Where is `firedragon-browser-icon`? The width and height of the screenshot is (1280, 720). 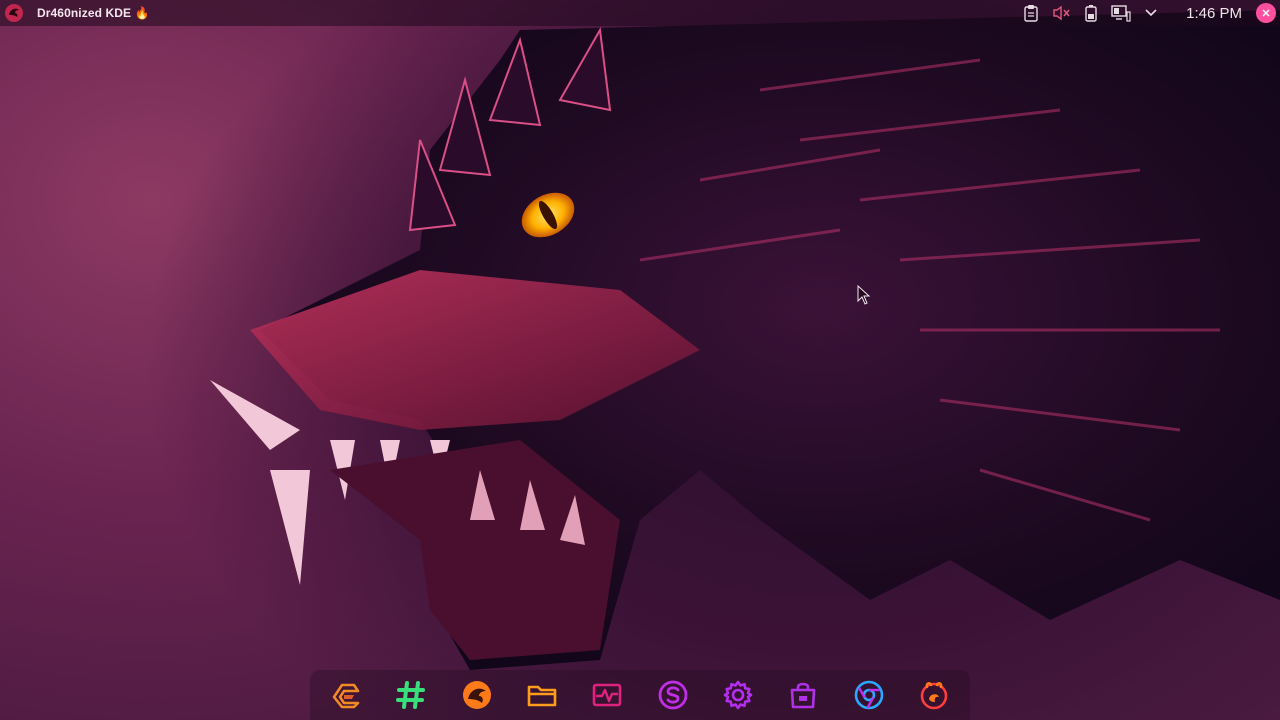
firedragon-browser-icon is located at coordinates (934, 696).